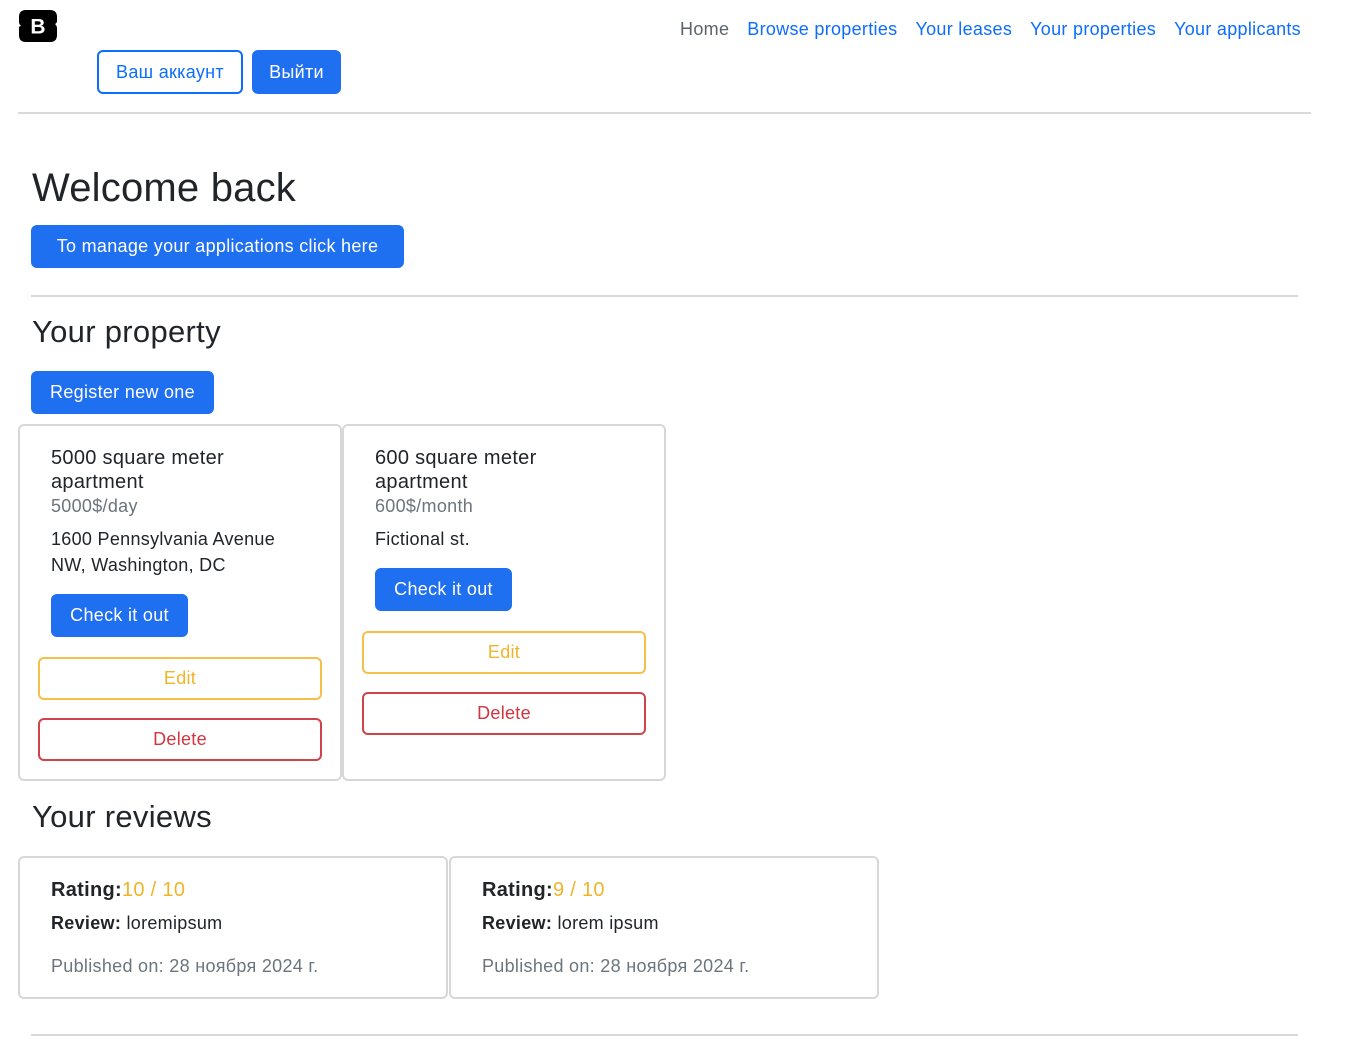 Image resolution: width=1362 pixels, height=1044 pixels. What do you see at coordinates (94, 506) in the screenshot?
I see `property-price: 5000$/day` at bounding box center [94, 506].